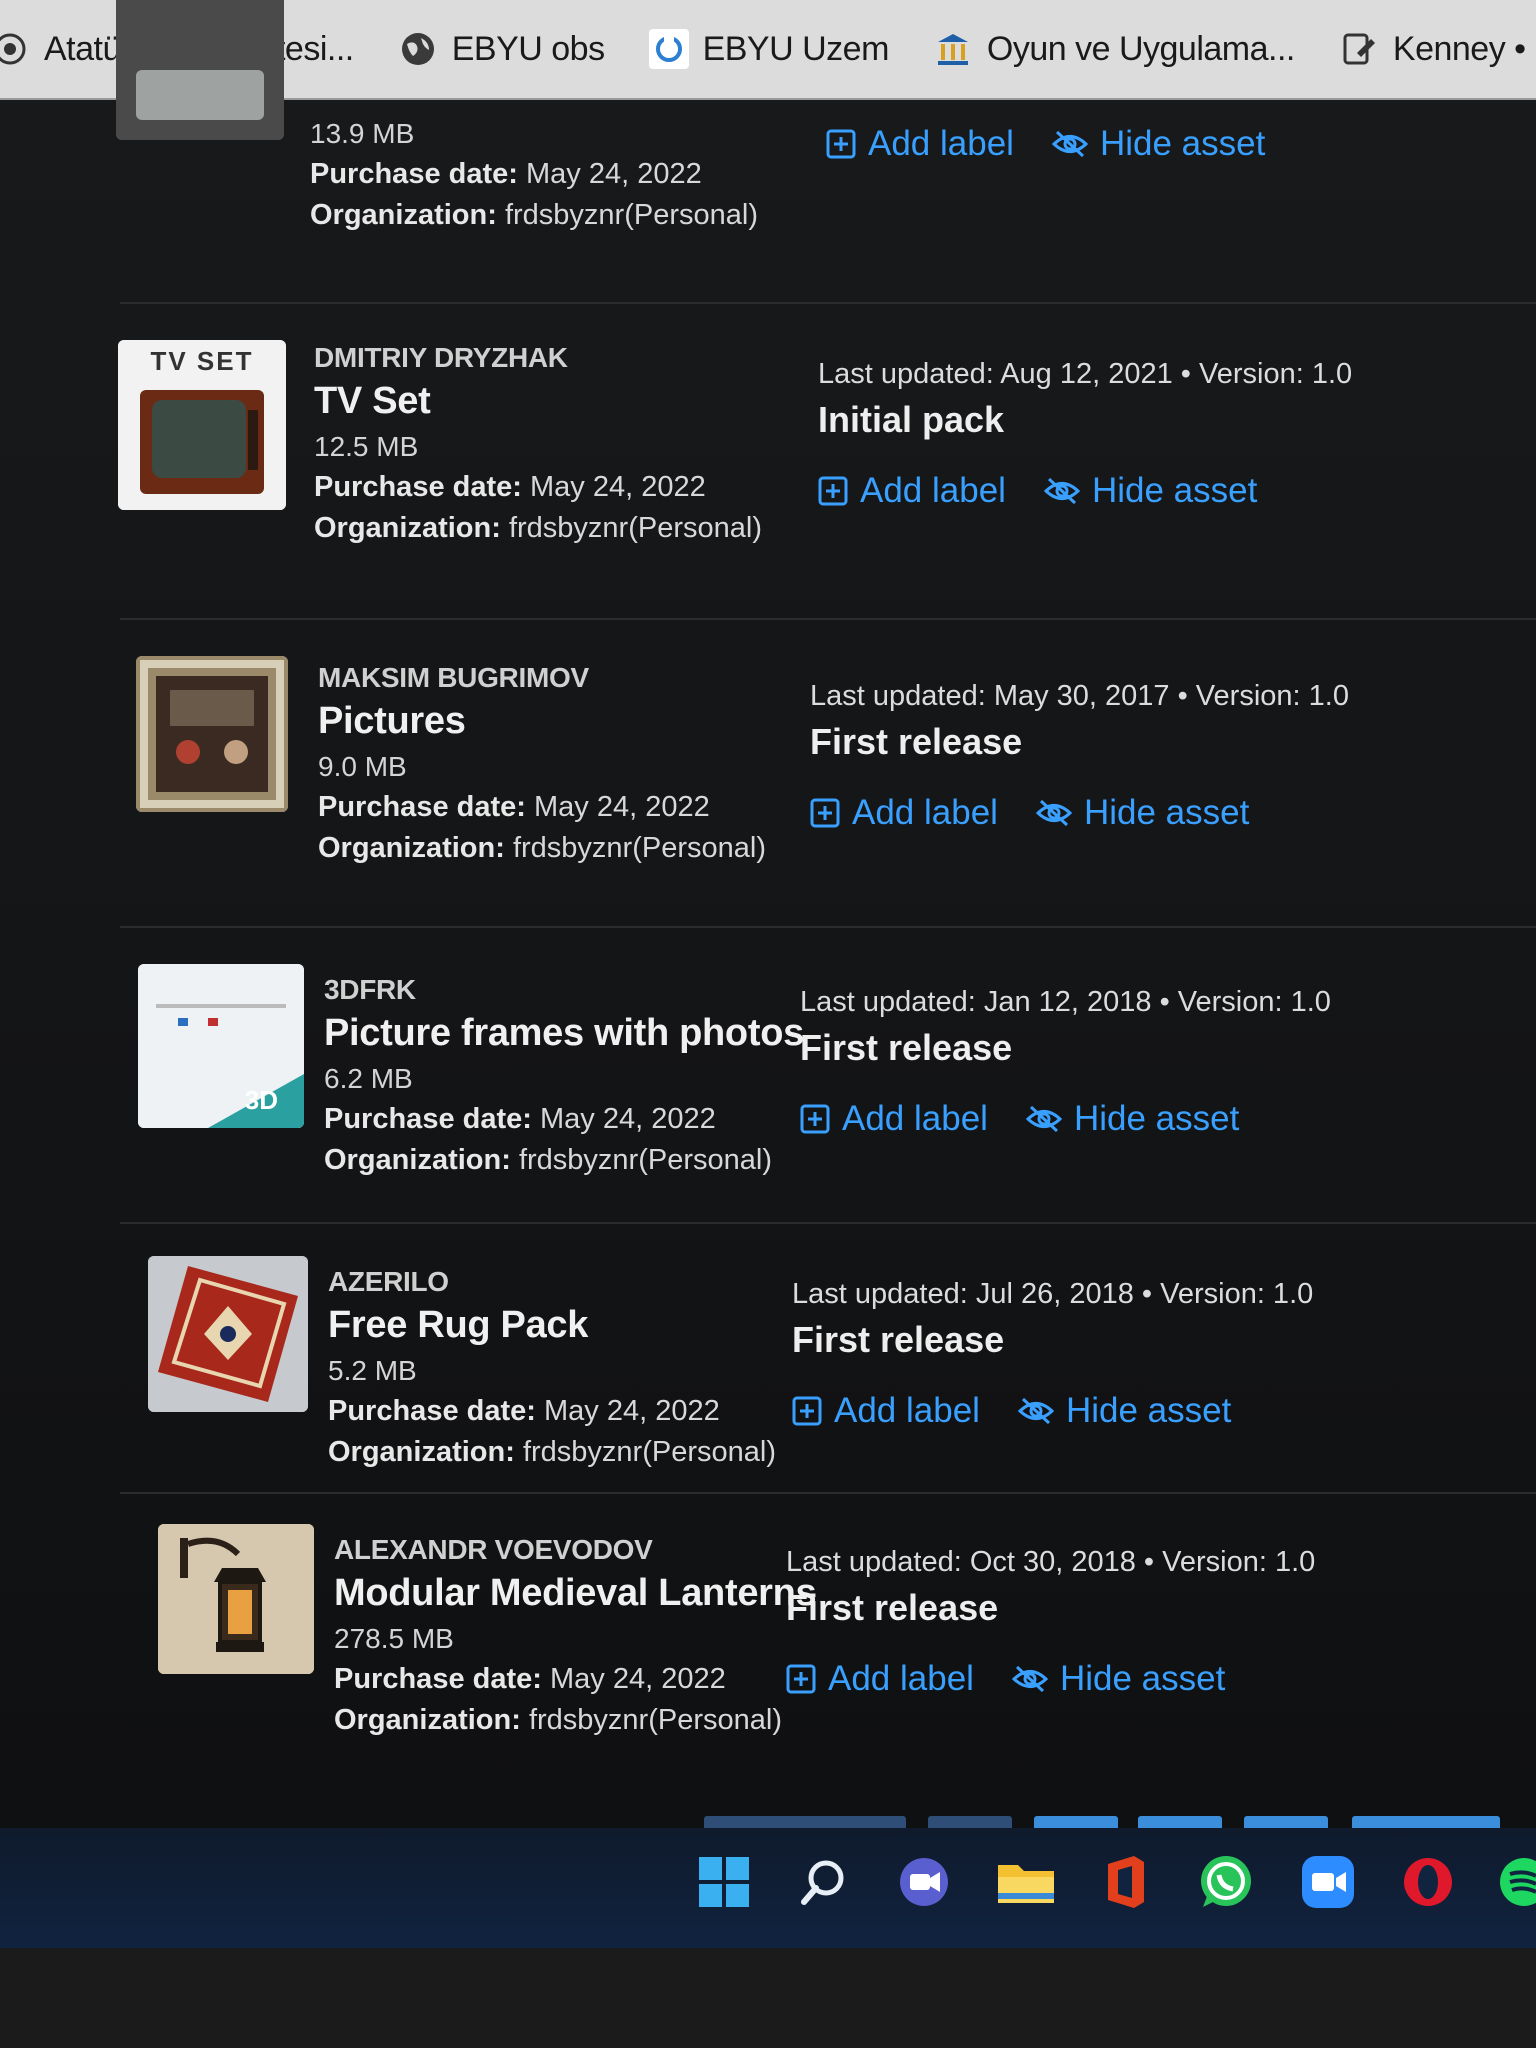 The height and width of the screenshot is (2048, 1536). I want to click on asset-release-notes: Initial pack, so click(911, 419).